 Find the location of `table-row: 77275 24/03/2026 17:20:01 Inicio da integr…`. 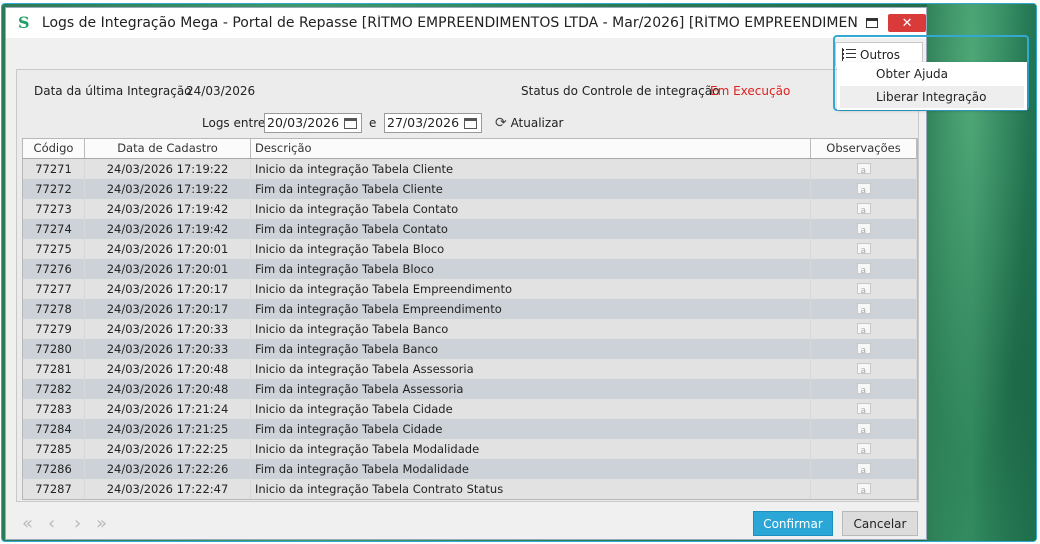

table-row: 77275 24/03/2026 17:20:01 Inicio da integr… is located at coordinates (470, 249).